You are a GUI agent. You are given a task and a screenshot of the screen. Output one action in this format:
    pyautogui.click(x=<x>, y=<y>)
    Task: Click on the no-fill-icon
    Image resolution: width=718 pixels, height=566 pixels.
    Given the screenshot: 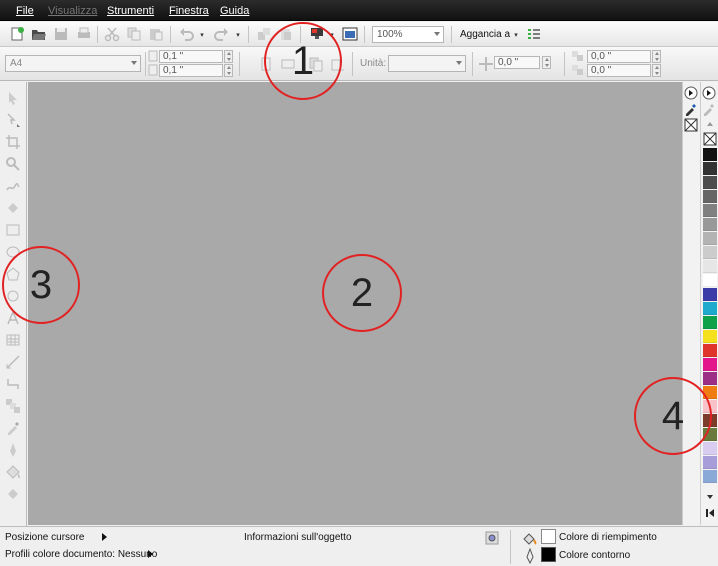 What is the action you would take?
    pyautogui.click(x=691, y=125)
    